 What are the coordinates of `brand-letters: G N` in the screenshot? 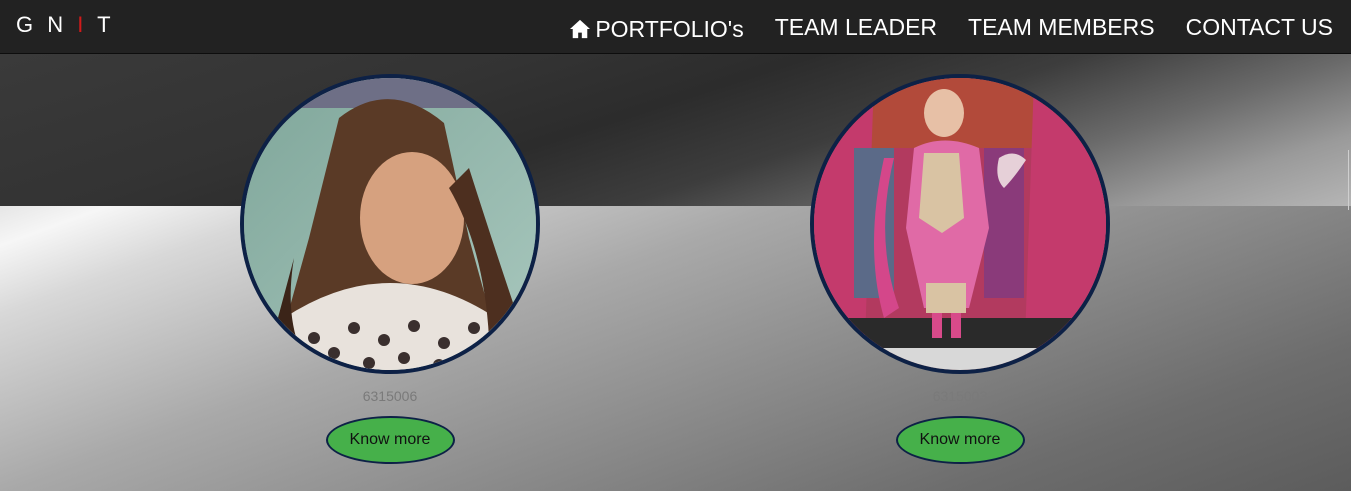 It's located at (47, 24).